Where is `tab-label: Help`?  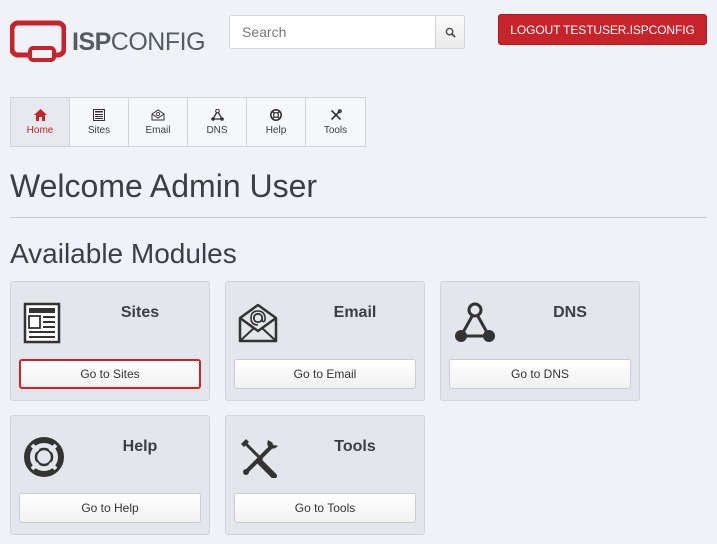 tab-label: Help is located at coordinates (276, 130).